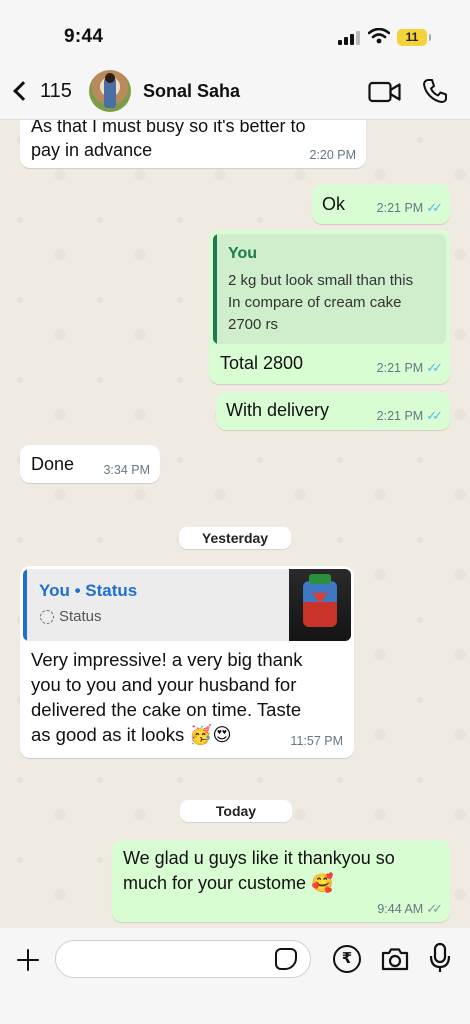 Image resolution: width=470 pixels, height=1024 pixels. Describe the element at coordinates (84, 36) in the screenshot. I see `status-time: 9:44` at that location.